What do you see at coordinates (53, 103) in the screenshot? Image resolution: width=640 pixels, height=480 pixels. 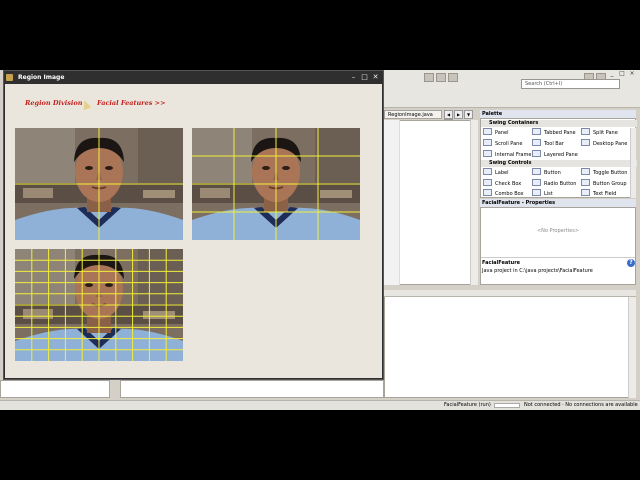 I see `region-division-link: Region Division` at bounding box center [53, 103].